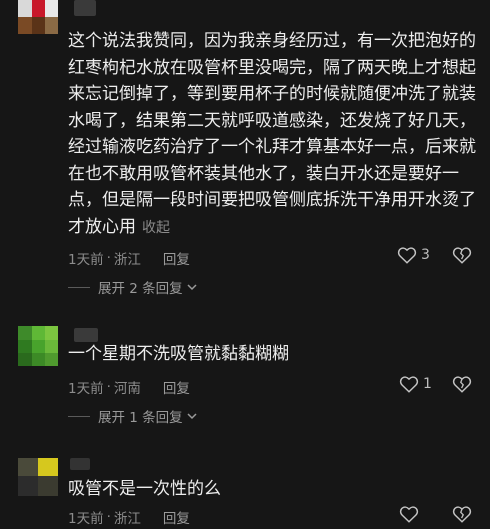 Image resolution: width=490 pixels, height=529 pixels. I want to click on comment-location: 河南, so click(127, 389).